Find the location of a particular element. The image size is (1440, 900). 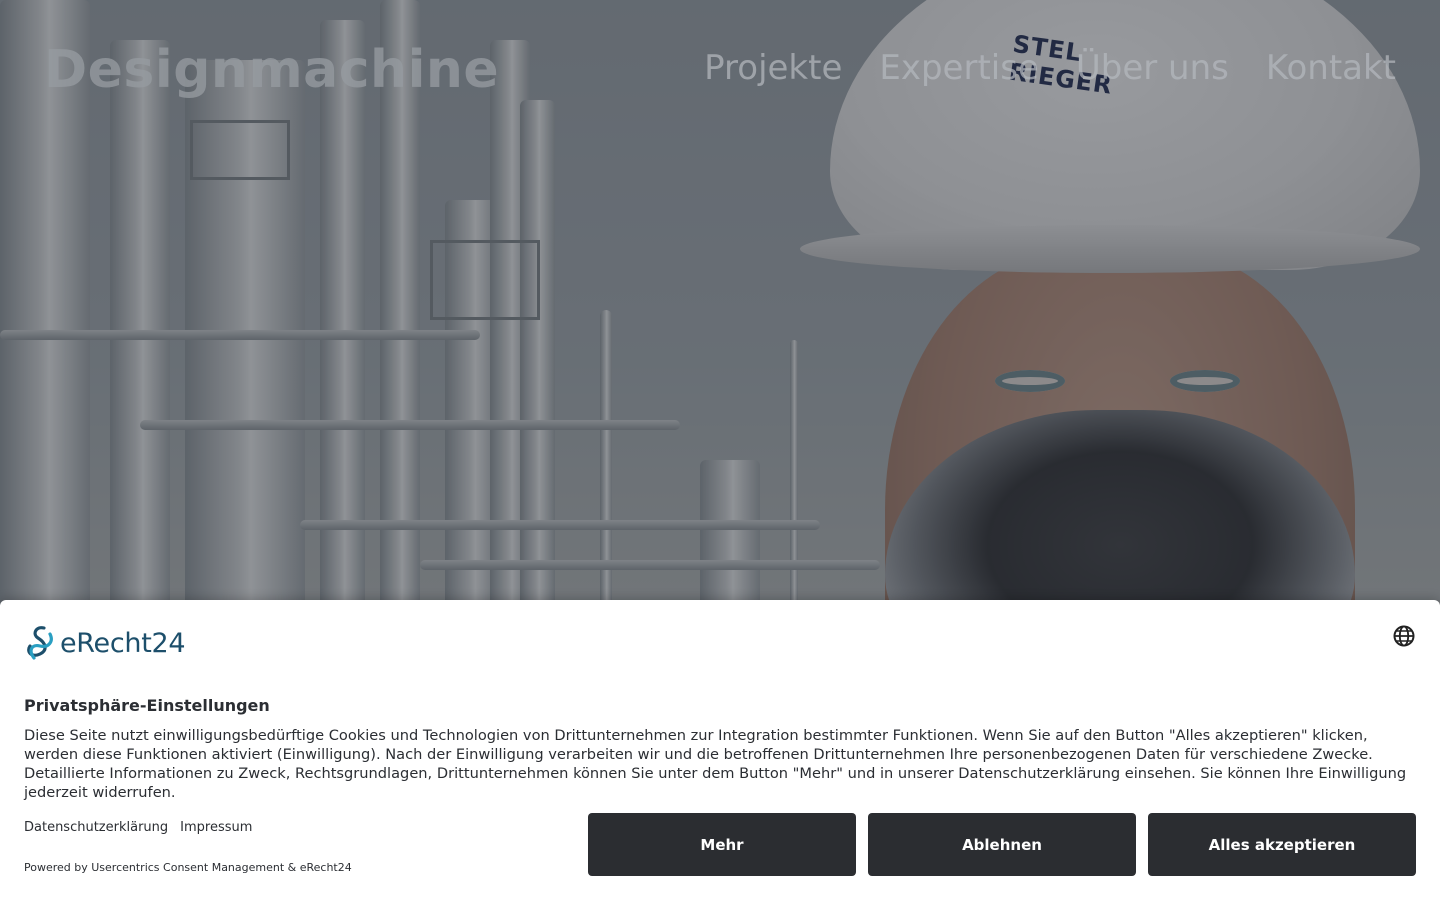

accept-all-button: Alles akzeptieren is located at coordinates (1282, 844).